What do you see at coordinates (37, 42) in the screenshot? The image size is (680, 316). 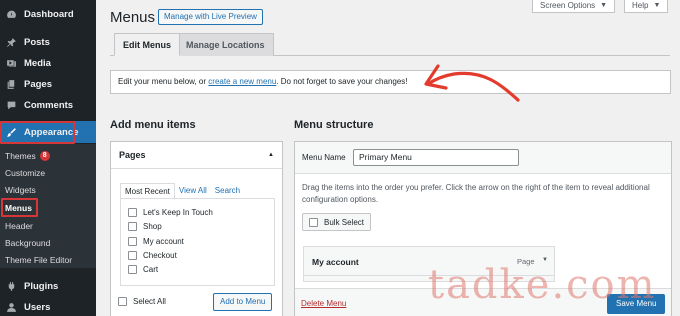 I see `sidebar-item-label: Posts` at bounding box center [37, 42].